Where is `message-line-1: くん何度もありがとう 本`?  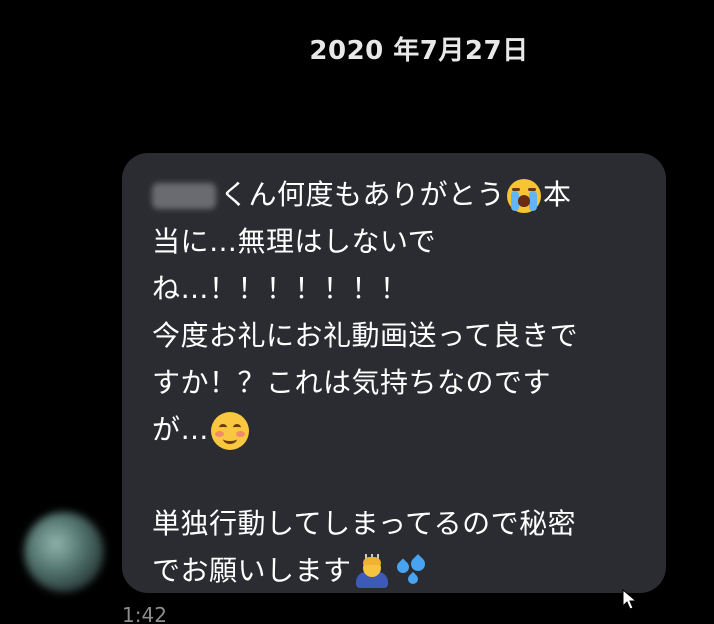
message-line-1: くん何度もありがとう 本 is located at coordinates (399, 194).